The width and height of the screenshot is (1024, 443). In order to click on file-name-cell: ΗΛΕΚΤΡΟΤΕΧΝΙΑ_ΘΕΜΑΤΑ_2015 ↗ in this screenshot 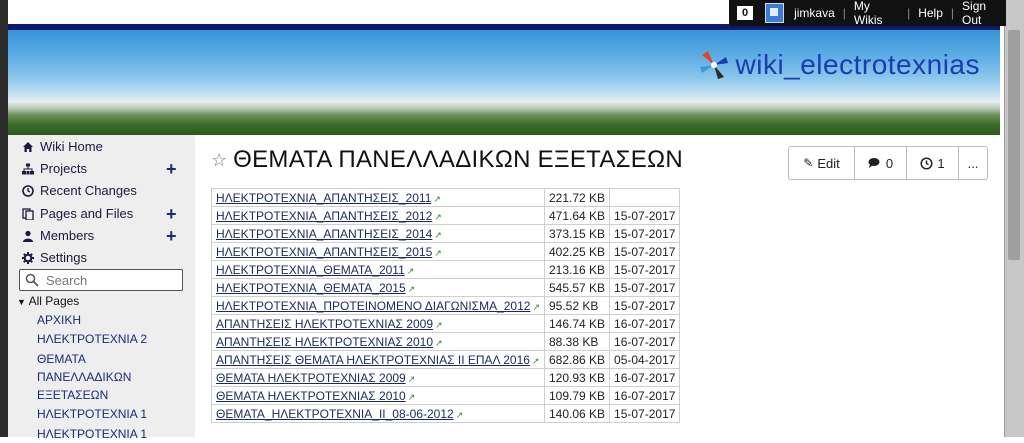, I will do `click(378, 287)`.